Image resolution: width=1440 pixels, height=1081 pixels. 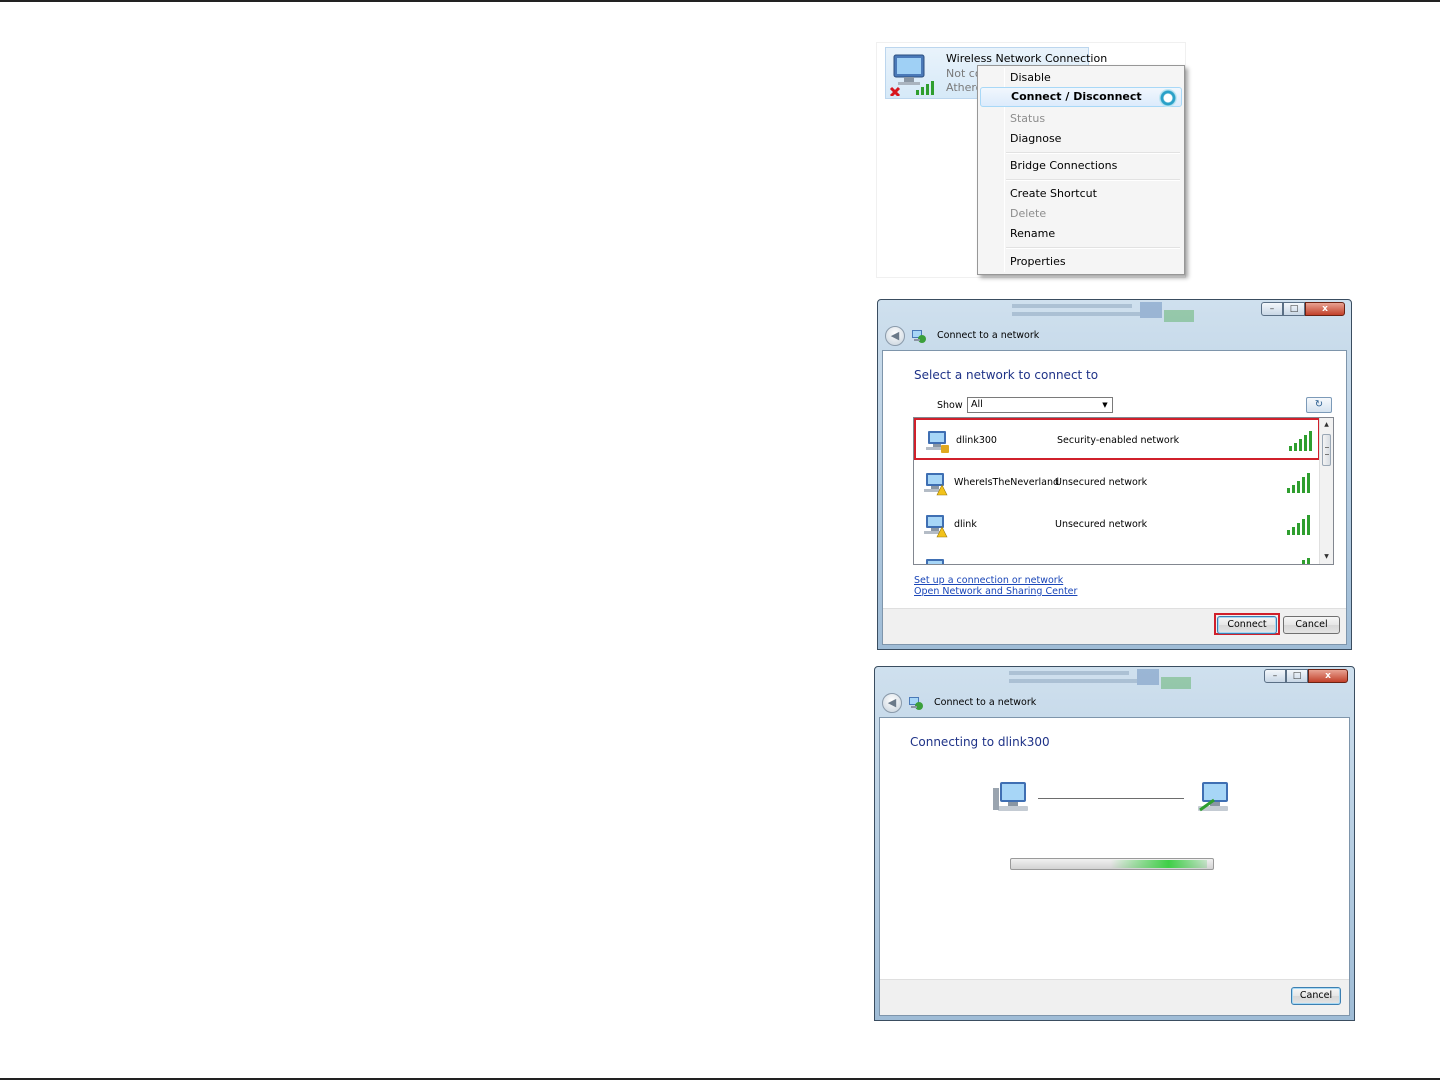 What do you see at coordinates (1247, 625) in the screenshot?
I see `connect-button: Connect` at bounding box center [1247, 625].